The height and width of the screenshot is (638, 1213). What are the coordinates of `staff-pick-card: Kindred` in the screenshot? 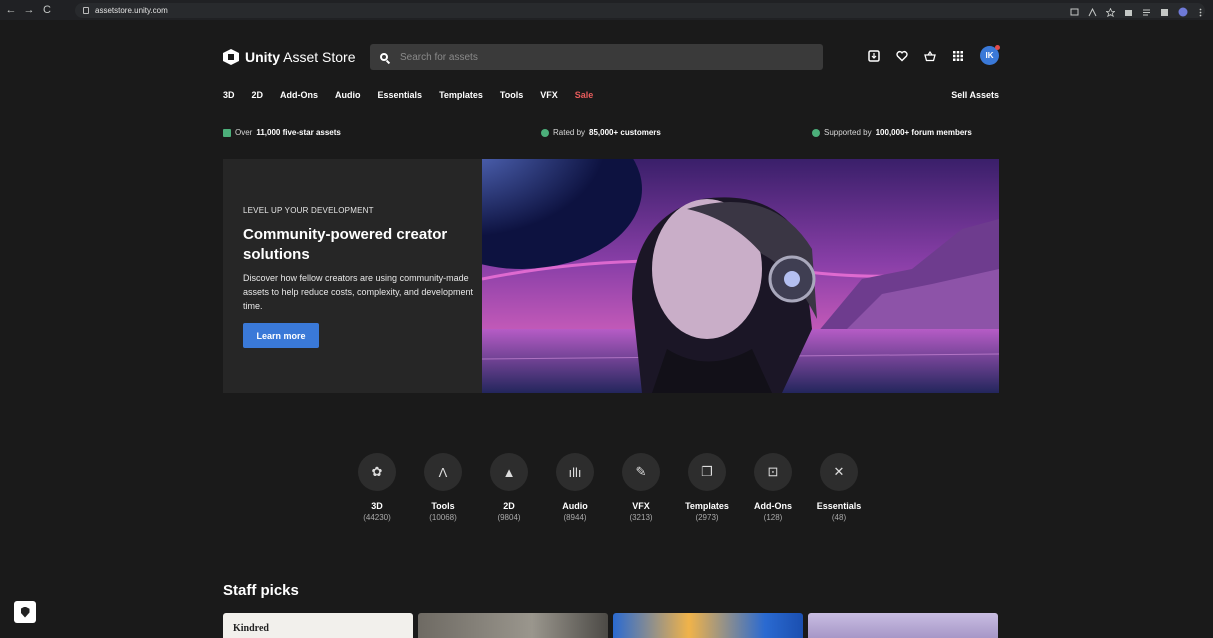 It's located at (318, 625).